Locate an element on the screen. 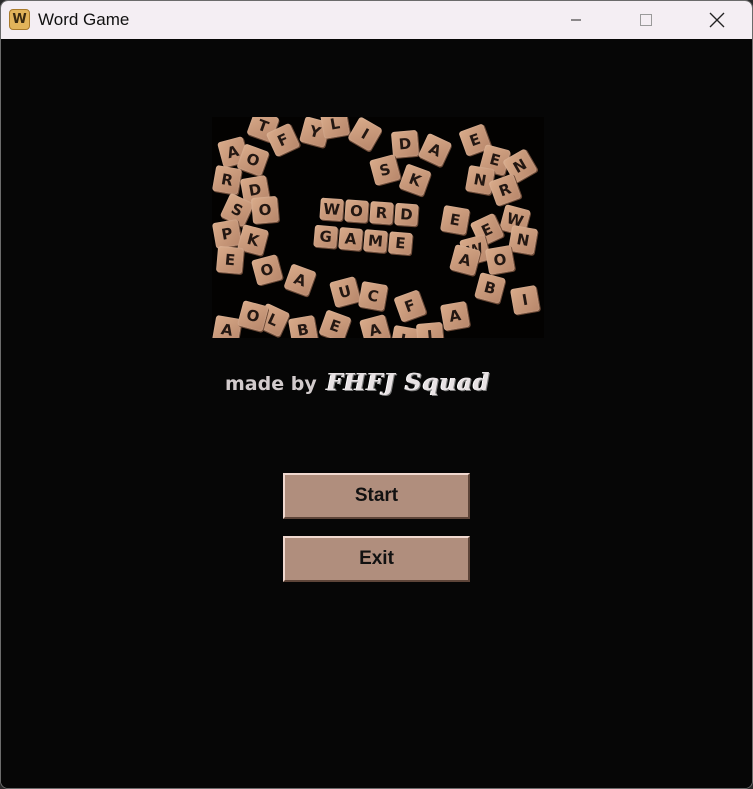  banner-word-tile: W is located at coordinates (331, 209).